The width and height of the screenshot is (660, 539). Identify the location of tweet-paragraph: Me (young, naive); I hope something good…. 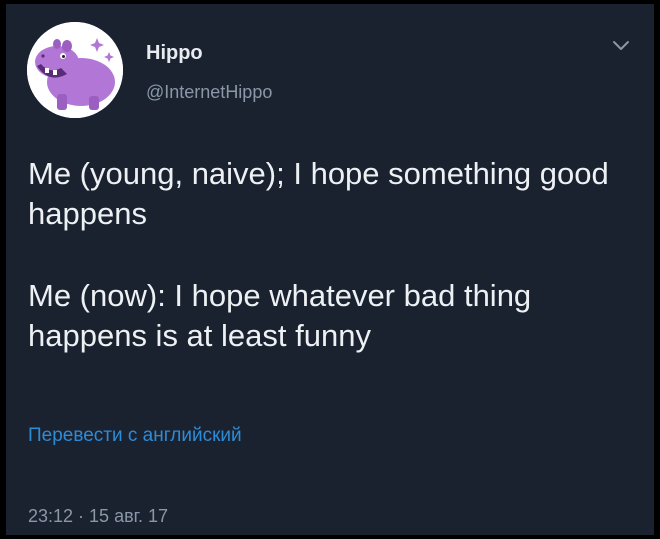
(318, 193).